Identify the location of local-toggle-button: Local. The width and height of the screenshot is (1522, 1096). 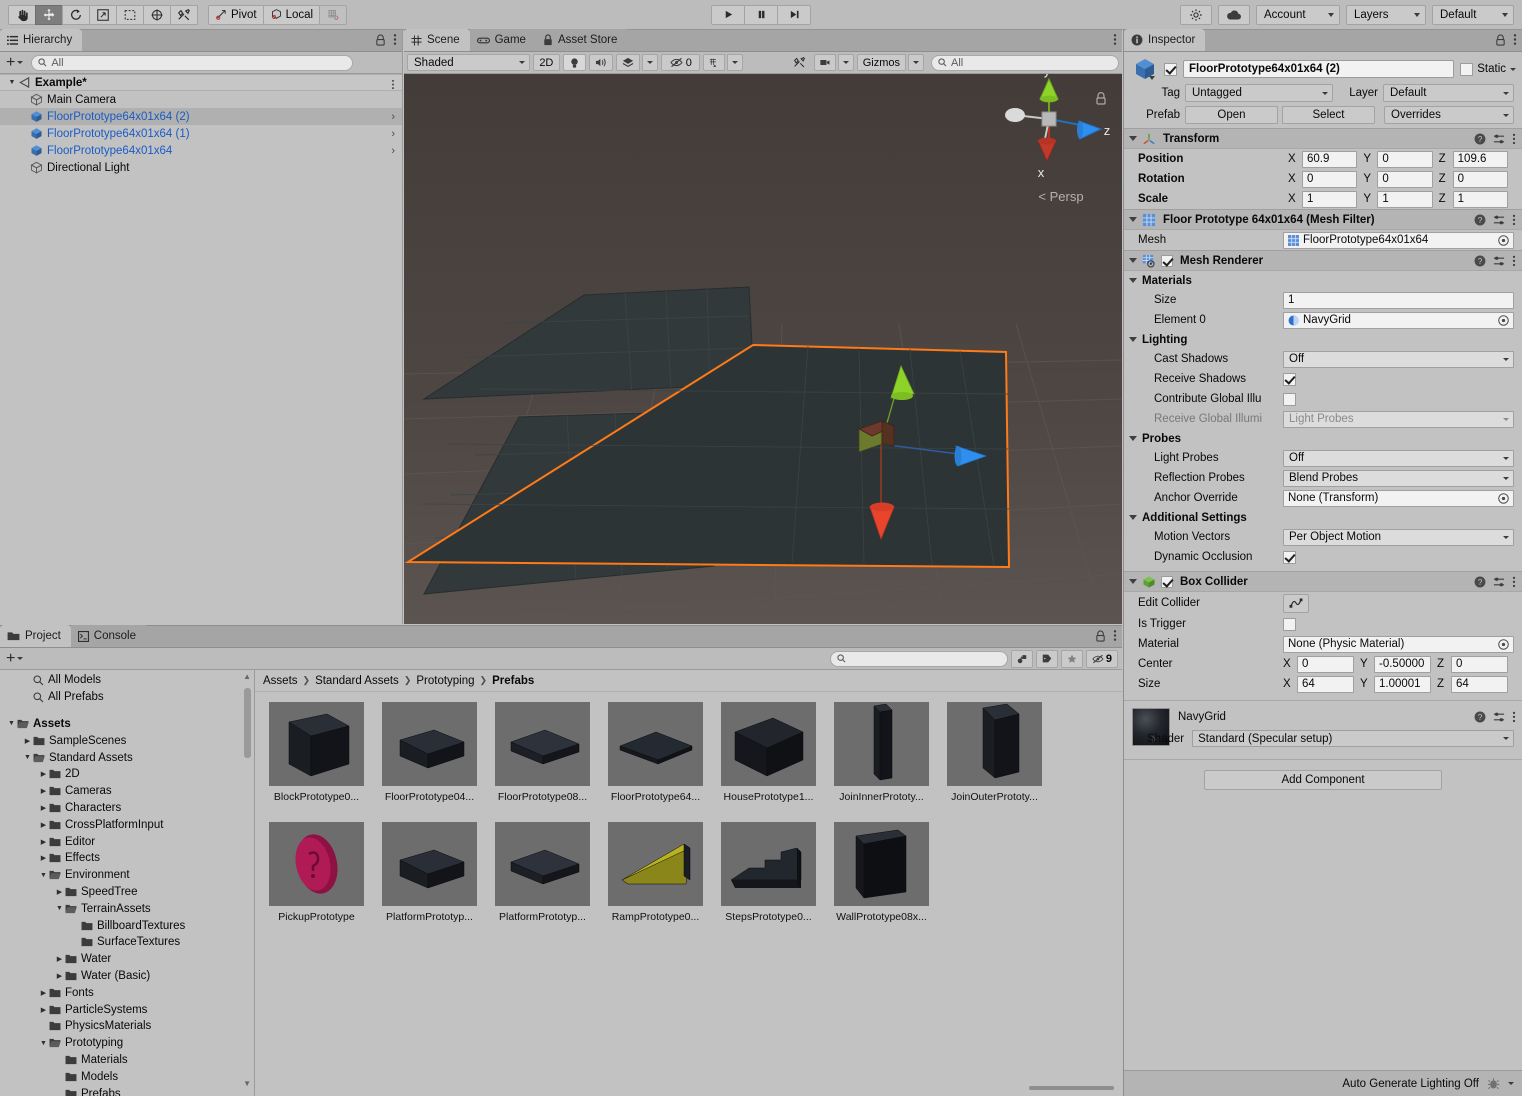
(291, 14).